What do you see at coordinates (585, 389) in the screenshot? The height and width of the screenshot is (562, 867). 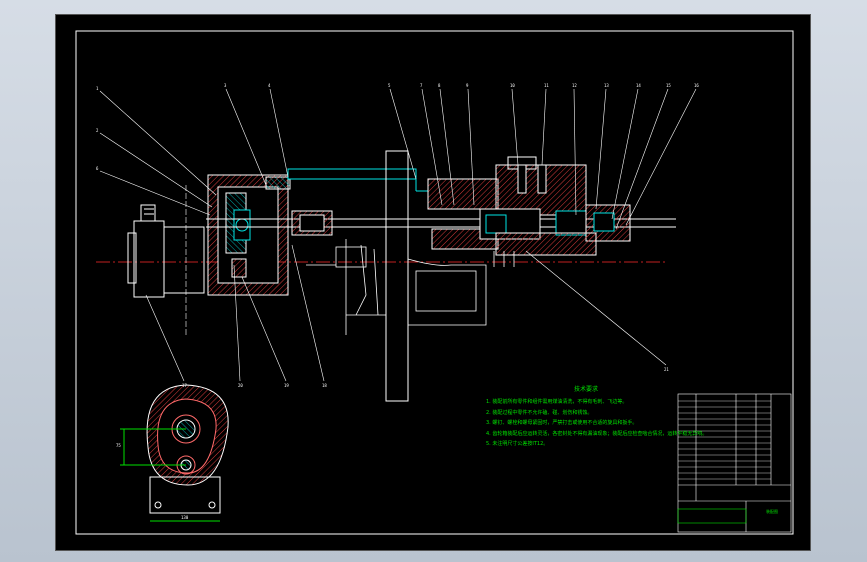 I see `tech-requirements-title: 技术要求` at bounding box center [585, 389].